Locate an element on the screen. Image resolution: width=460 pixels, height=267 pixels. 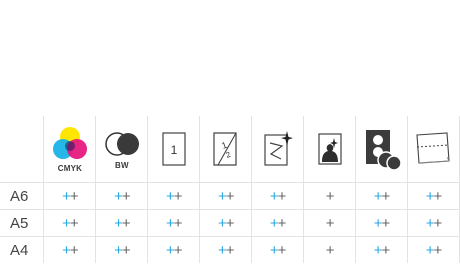
table-row-a5: A5 ++ ++ ++ ++ ++ + ++ ++ is located at coordinates (230, 223).